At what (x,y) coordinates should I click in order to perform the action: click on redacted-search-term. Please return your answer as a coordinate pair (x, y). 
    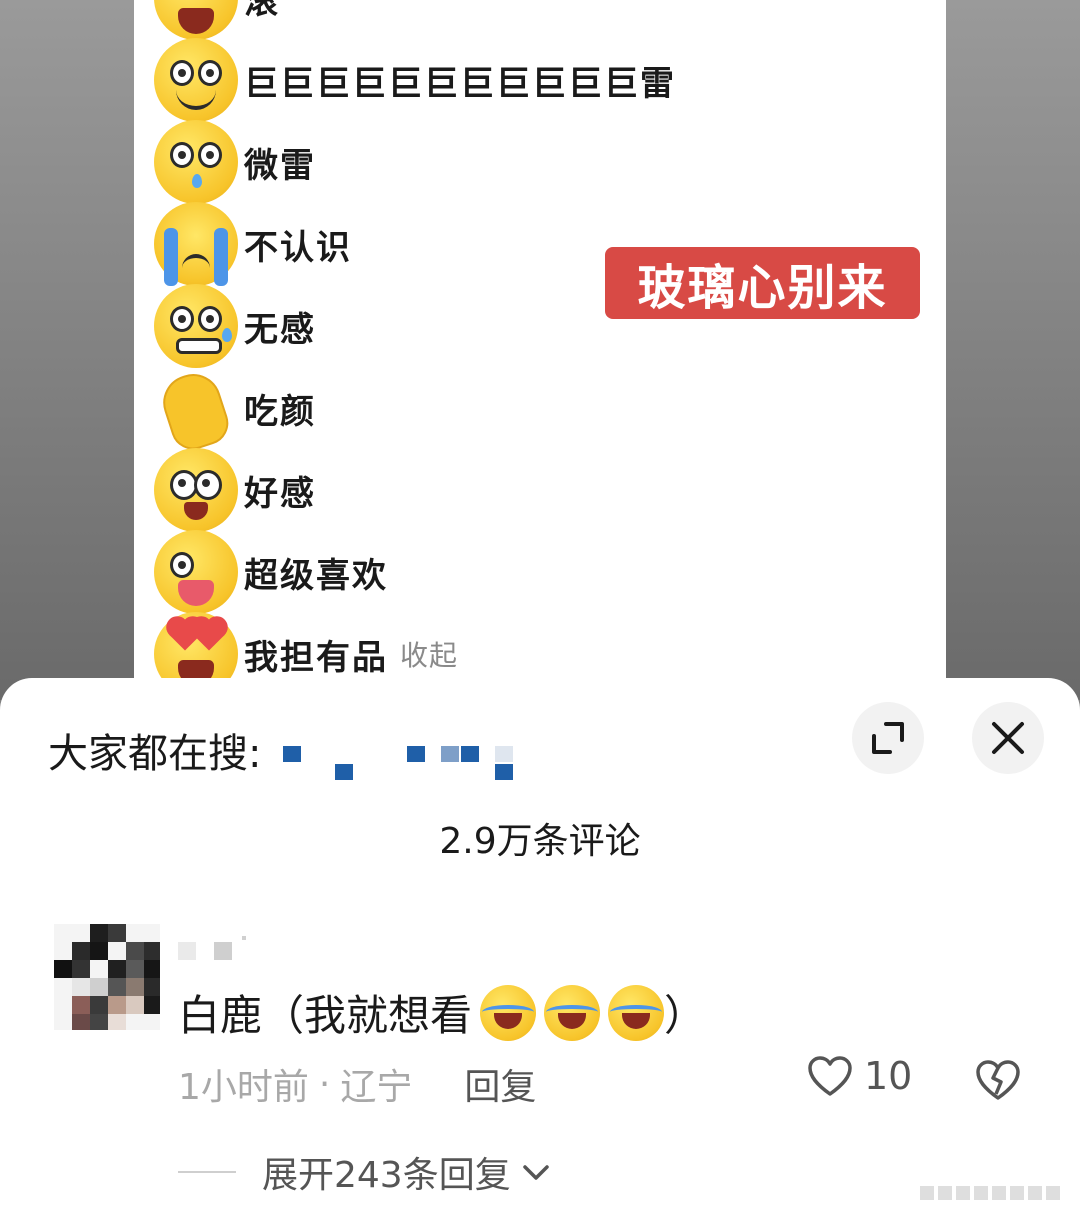
    Looking at the image, I should click on (403, 750).